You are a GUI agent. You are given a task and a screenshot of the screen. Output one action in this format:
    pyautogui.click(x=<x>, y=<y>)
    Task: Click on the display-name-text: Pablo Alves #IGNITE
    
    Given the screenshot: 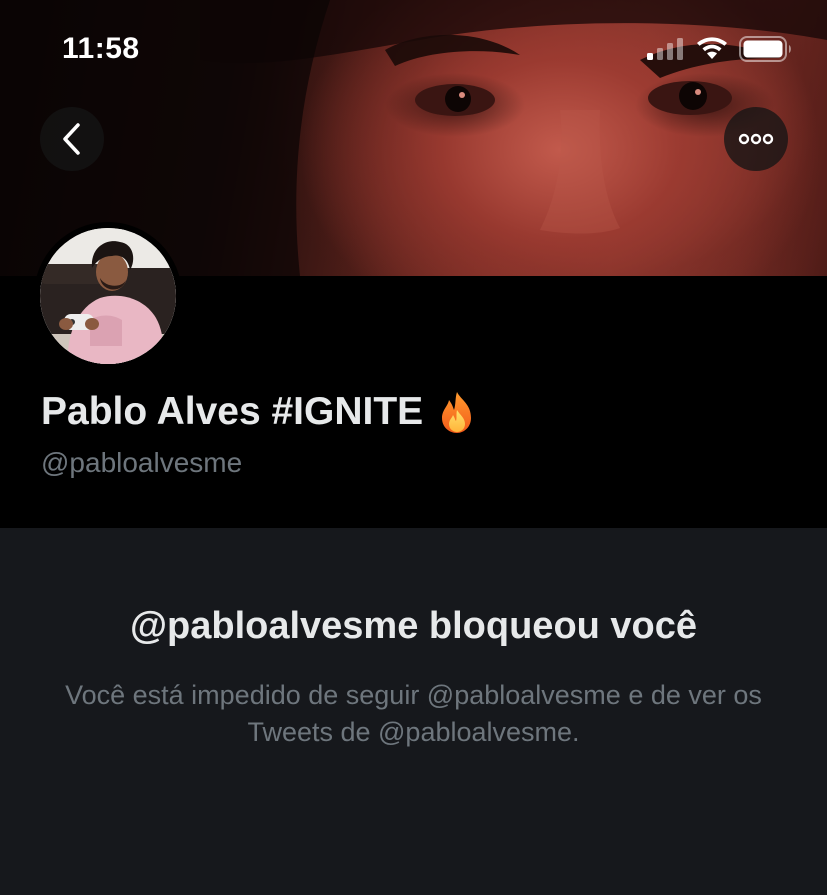 What is the action you would take?
    pyautogui.click(x=232, y=411)
    